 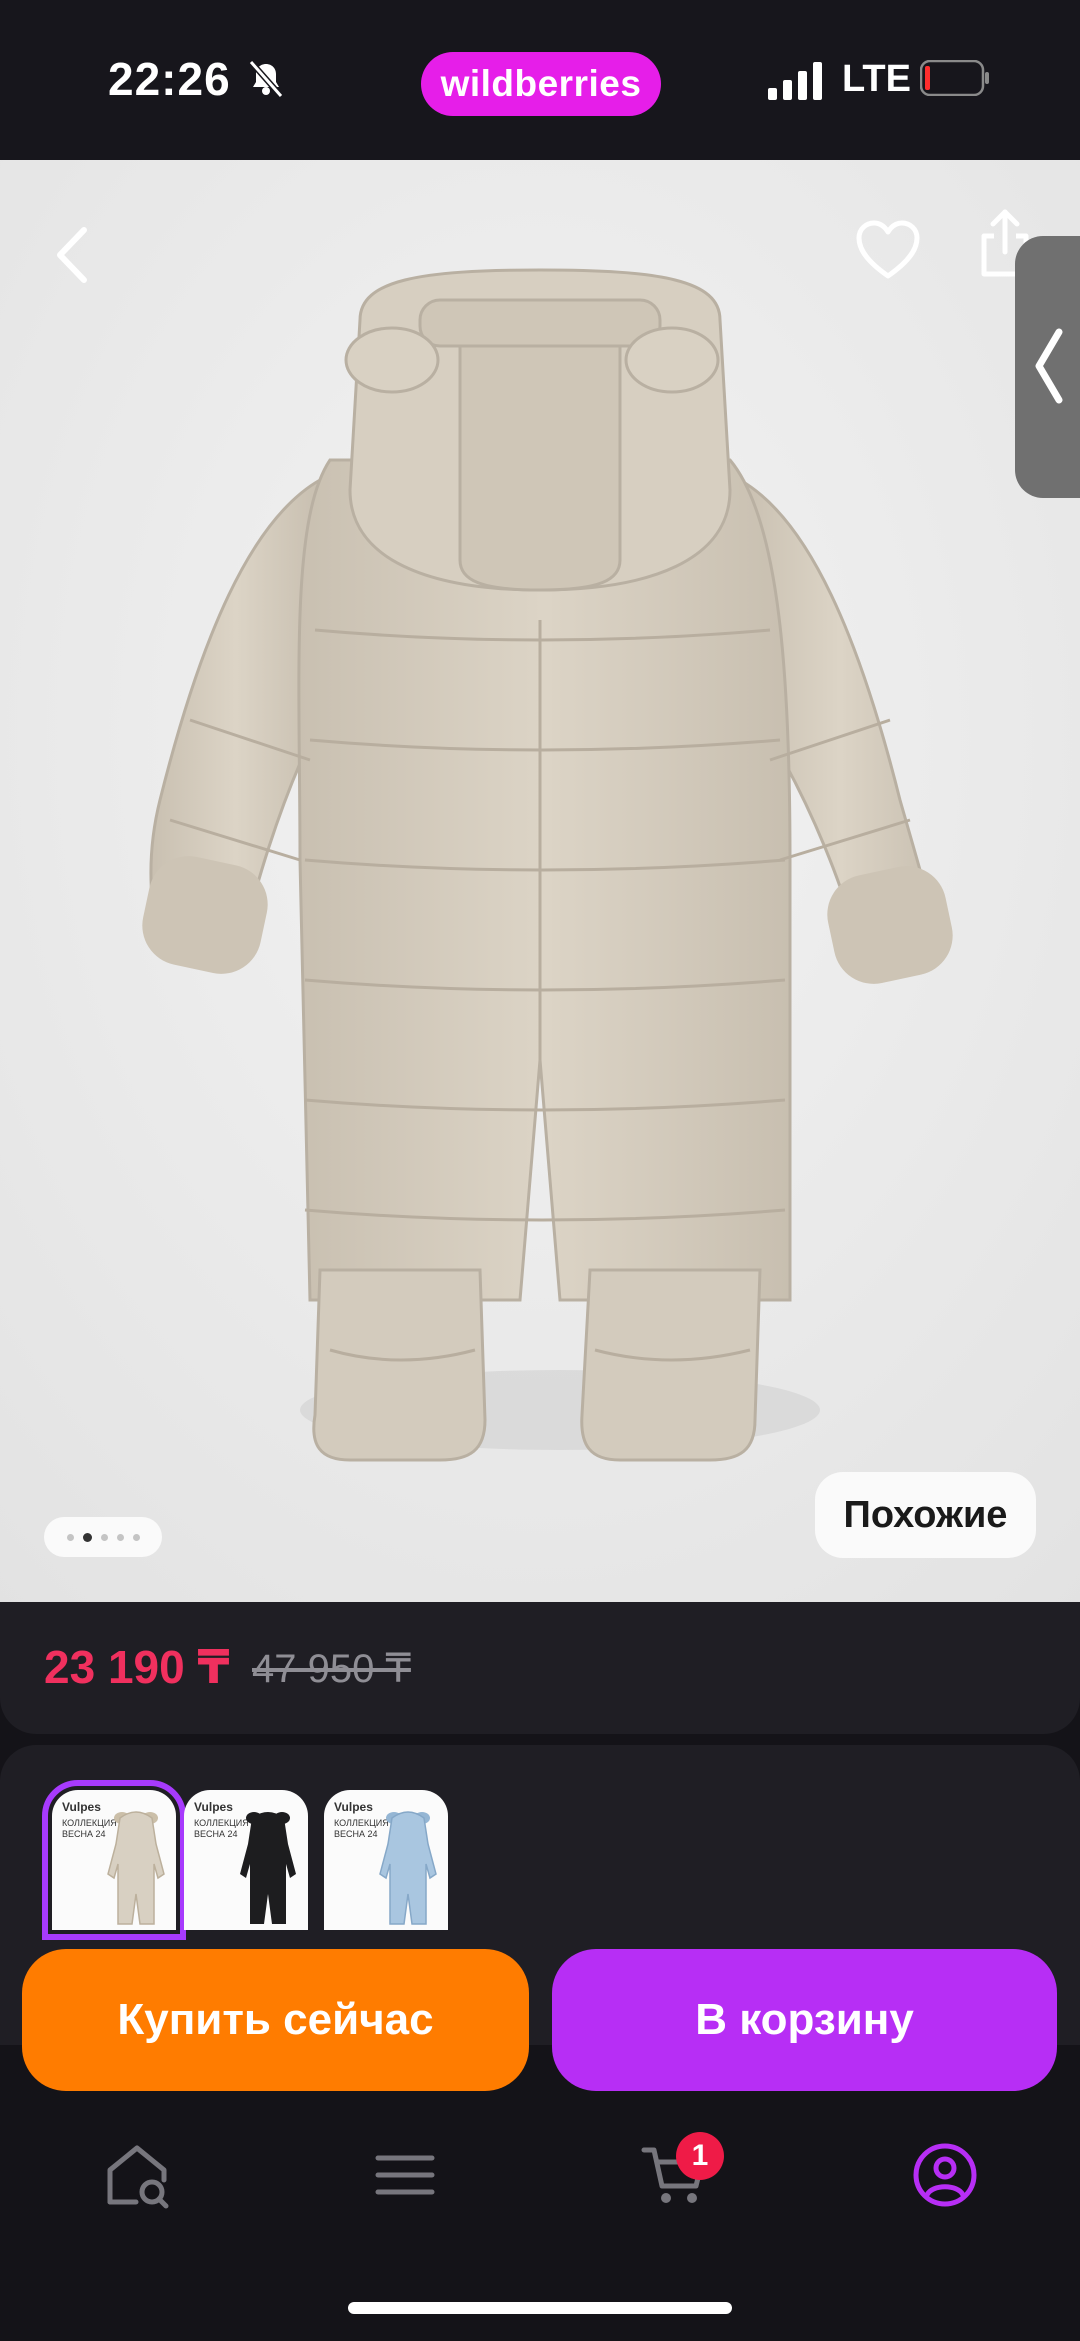 I want to click on side-panel-handle, so click(x=1047, y=367).